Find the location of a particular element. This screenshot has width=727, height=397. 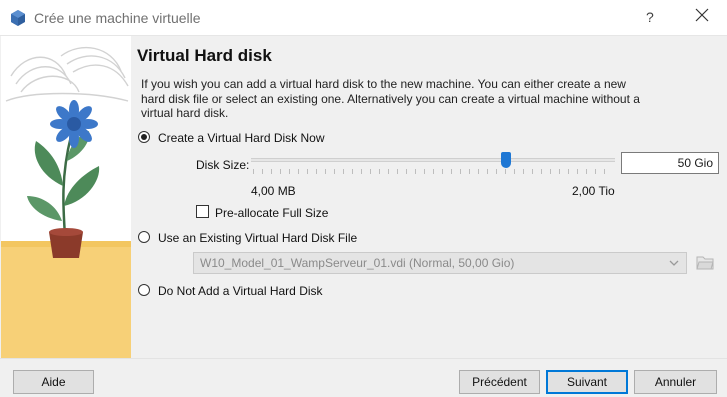

preallocate-label: Pre-allocate Full Size is located at coordinates (271, 213).